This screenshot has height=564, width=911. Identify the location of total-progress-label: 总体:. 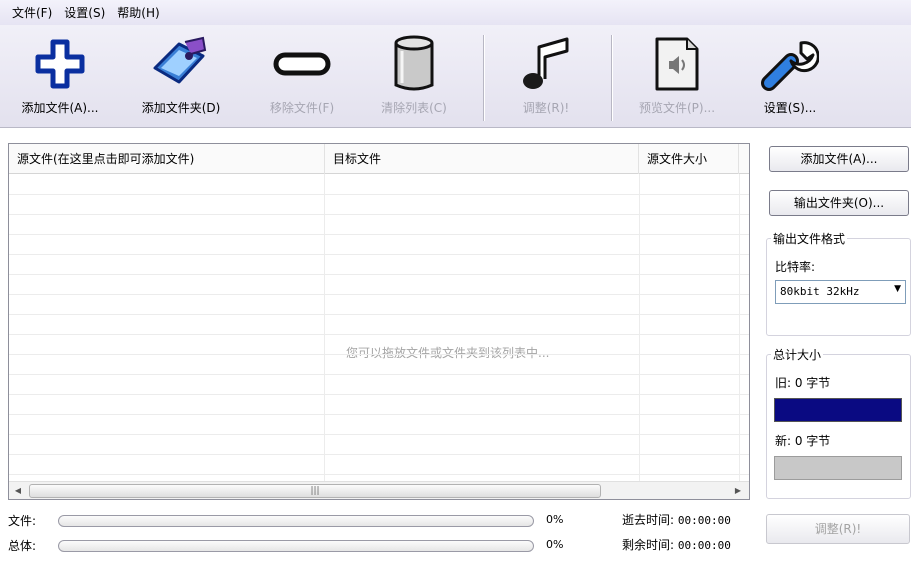
(22, 546).